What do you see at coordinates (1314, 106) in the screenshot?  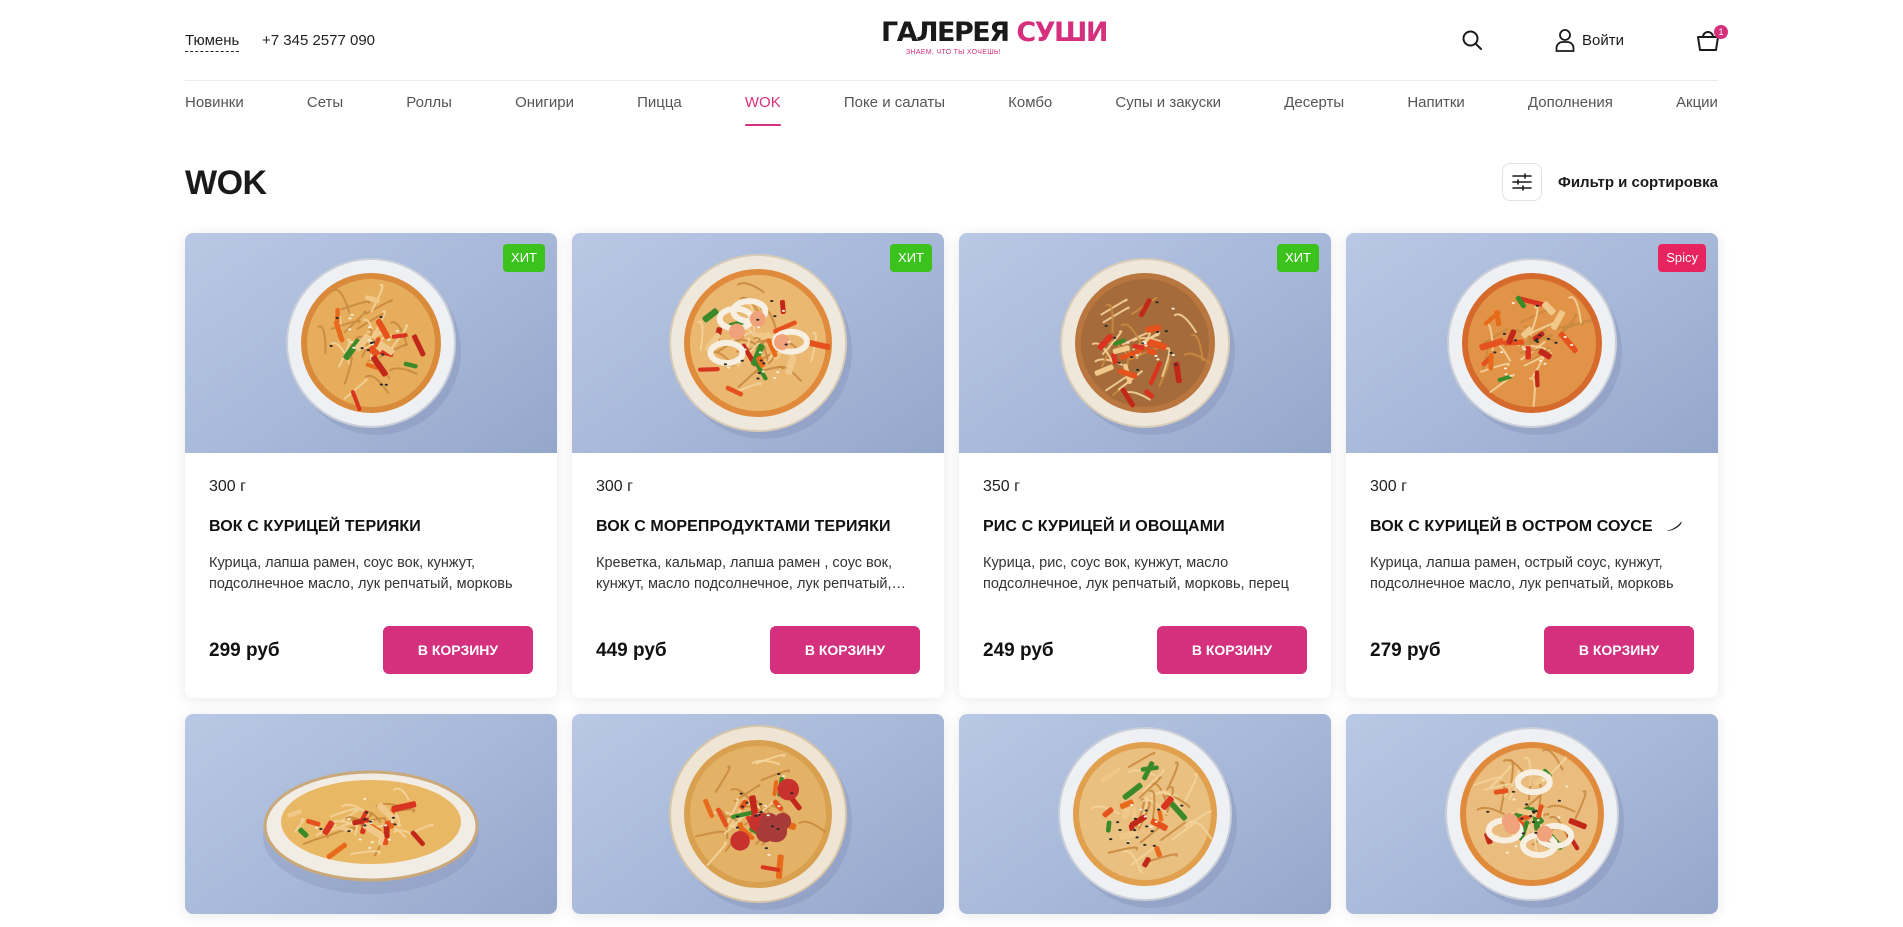 I see `nav-item: Десерты` at bounding box center [1314, 106].